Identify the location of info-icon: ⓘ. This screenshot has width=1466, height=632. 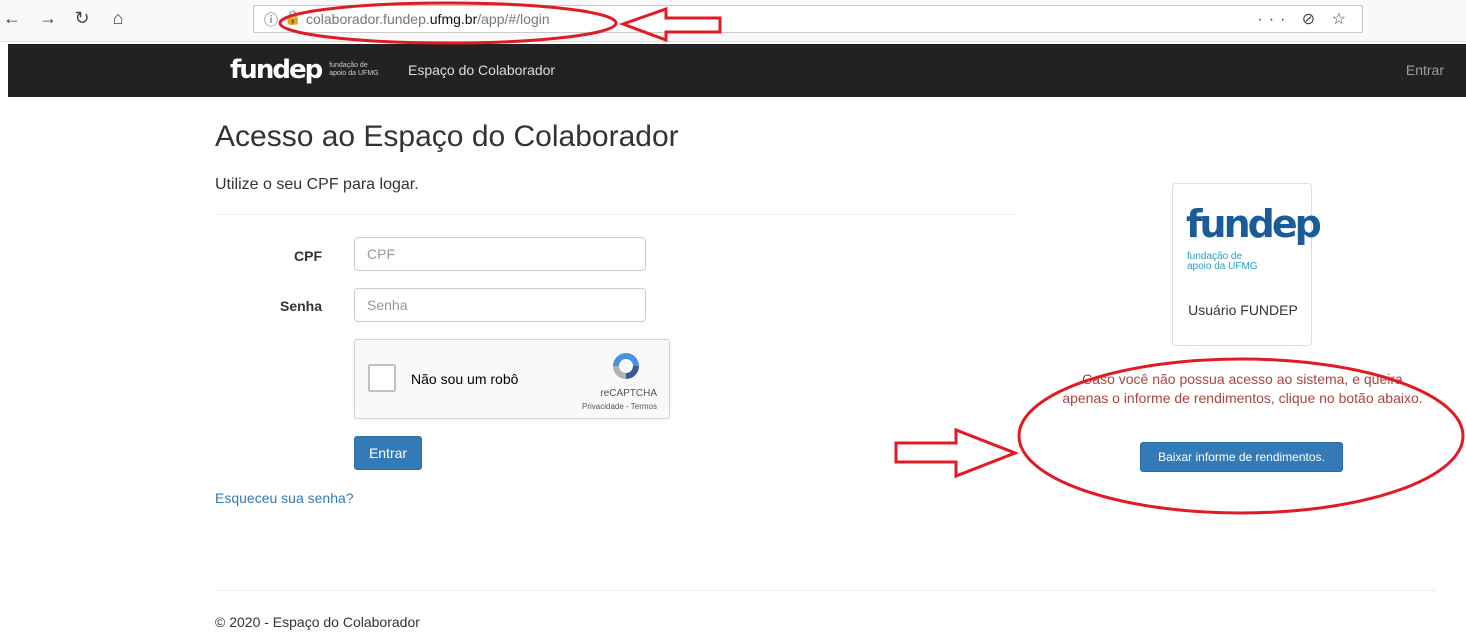
(271, 20).